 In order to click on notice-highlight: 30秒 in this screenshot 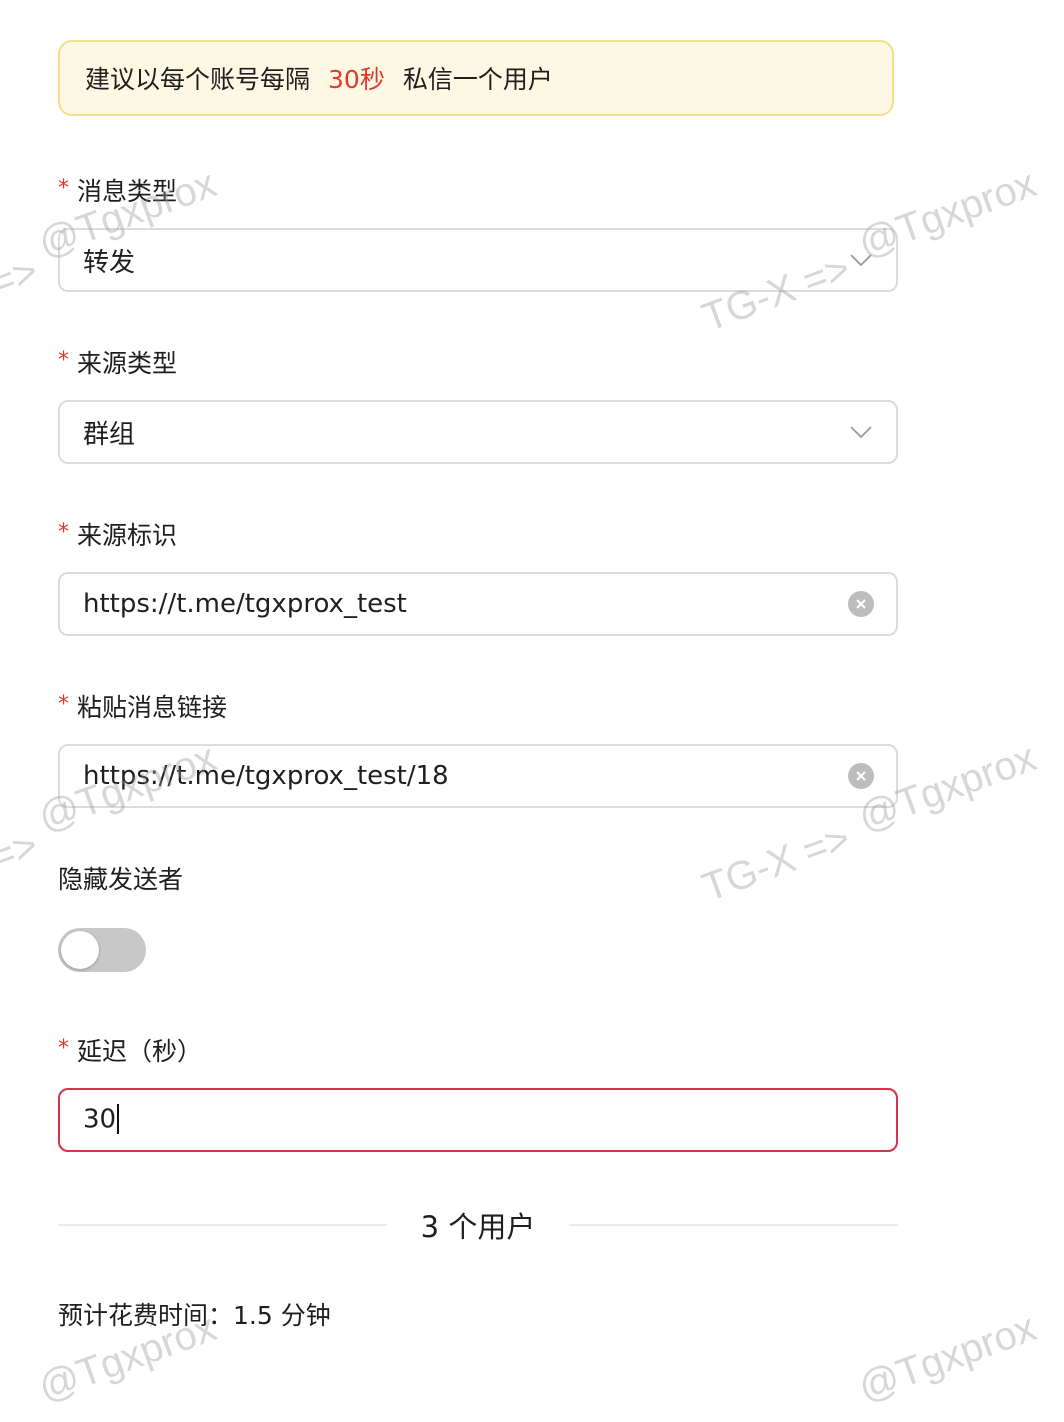, I will do `click(356, 79)`.